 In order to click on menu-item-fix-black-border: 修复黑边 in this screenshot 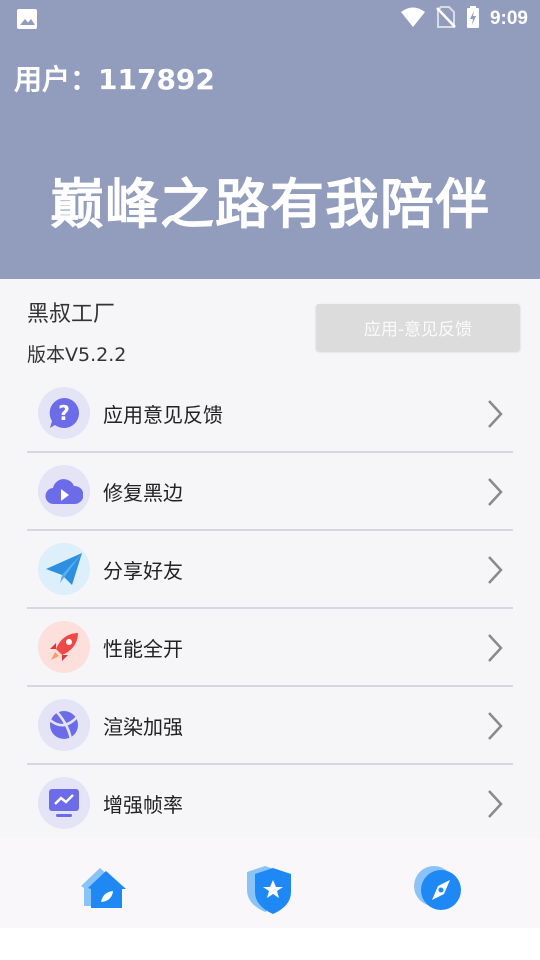, I will do `click(270, 492)`.